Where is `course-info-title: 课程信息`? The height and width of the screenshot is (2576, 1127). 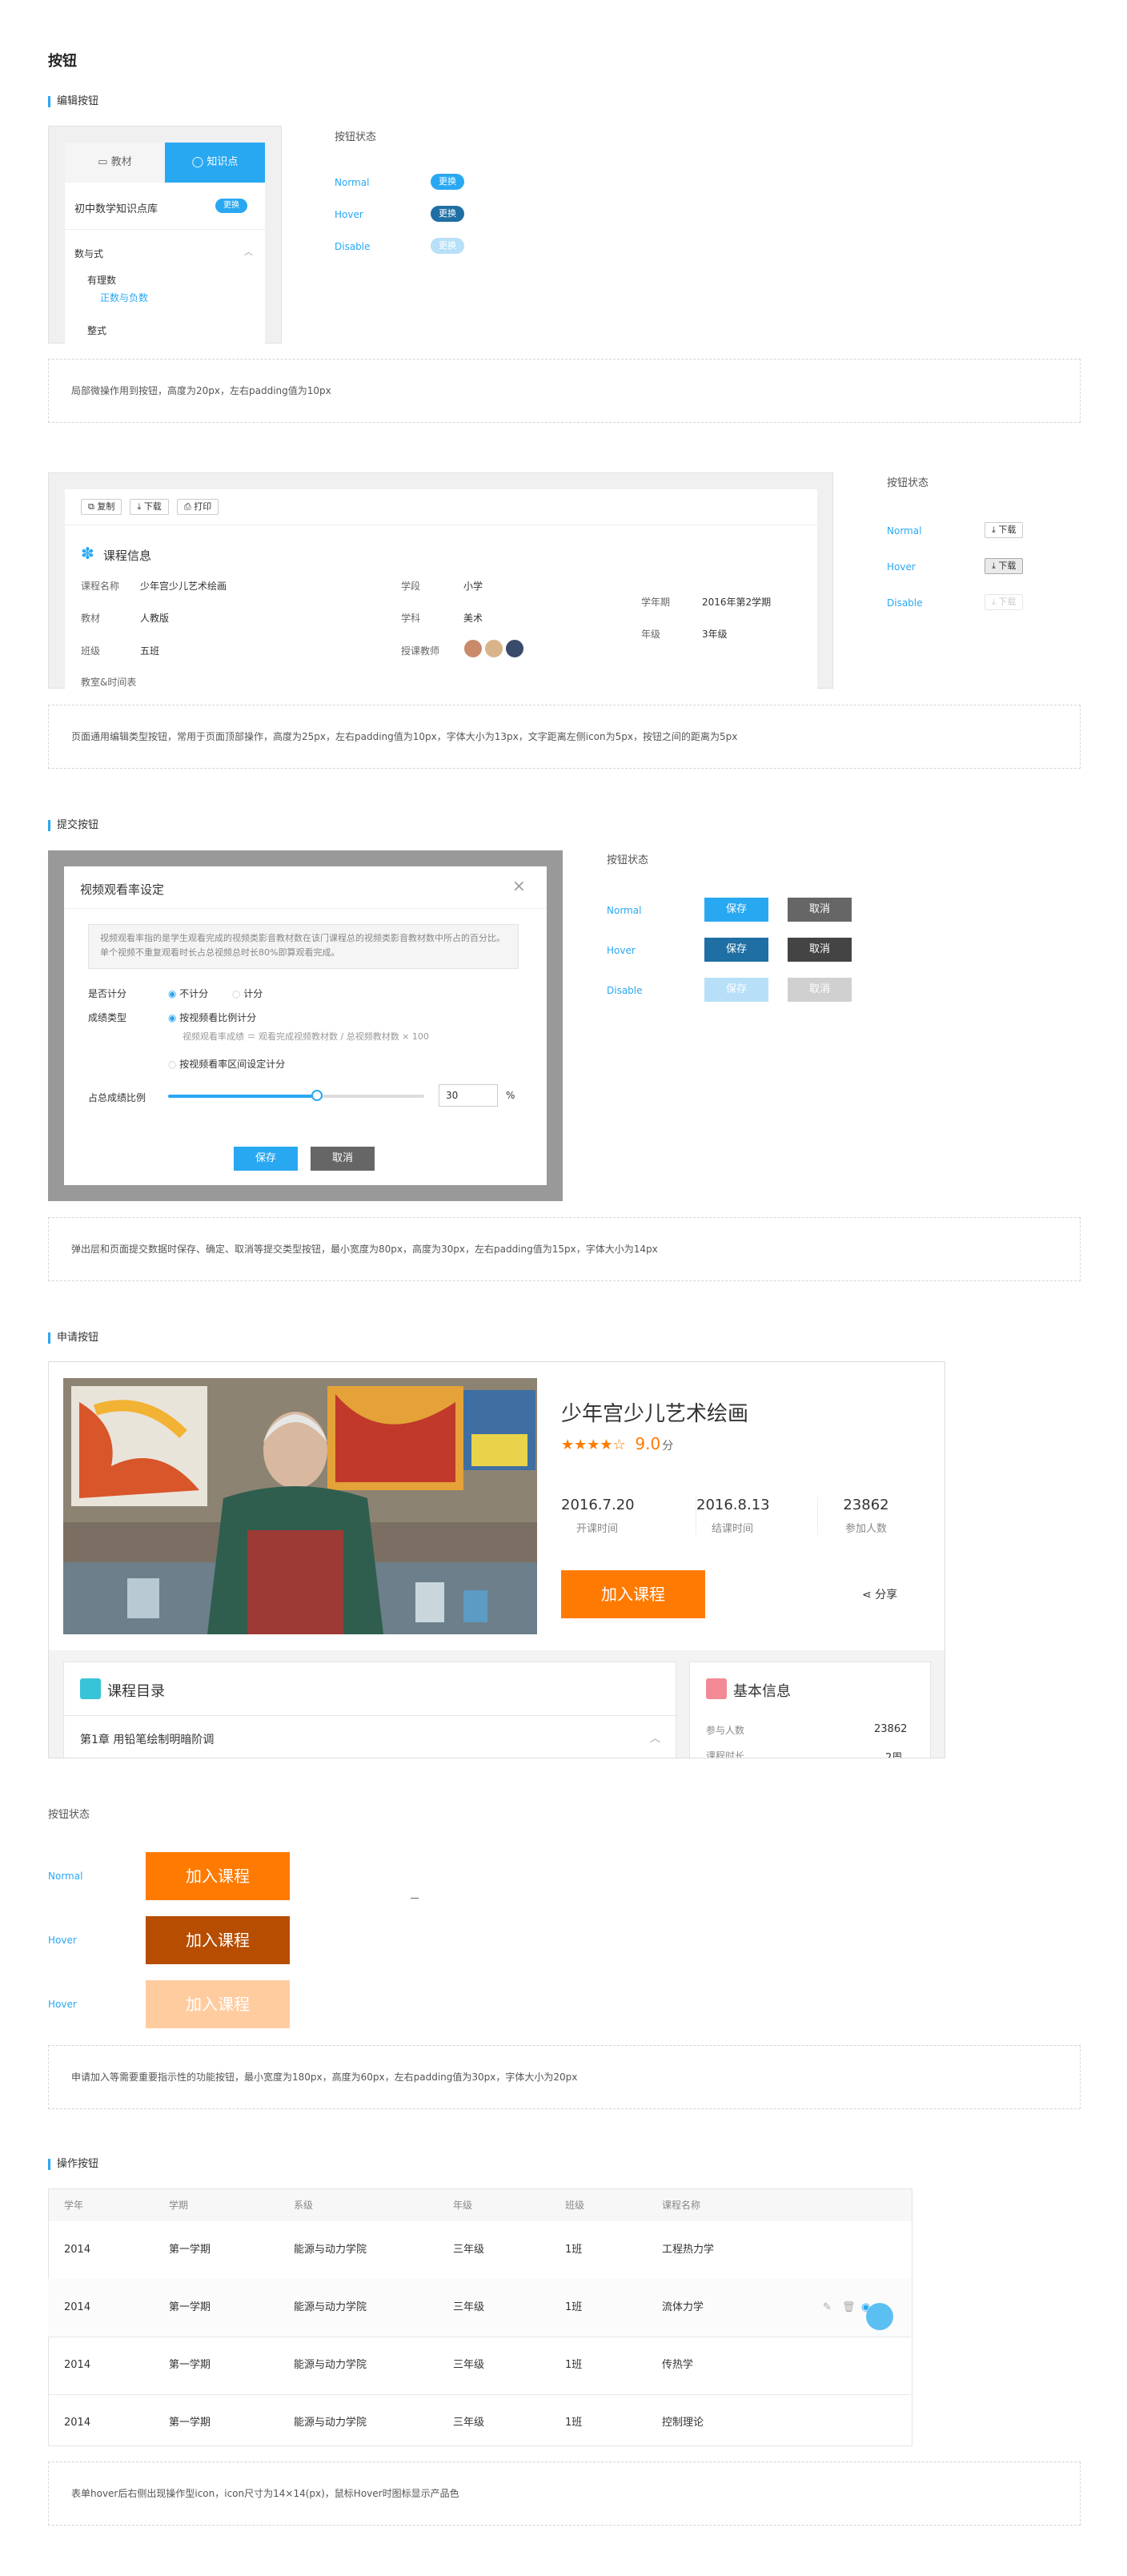 course-info-title: 课程信息 is located at coordinates (127, 556).